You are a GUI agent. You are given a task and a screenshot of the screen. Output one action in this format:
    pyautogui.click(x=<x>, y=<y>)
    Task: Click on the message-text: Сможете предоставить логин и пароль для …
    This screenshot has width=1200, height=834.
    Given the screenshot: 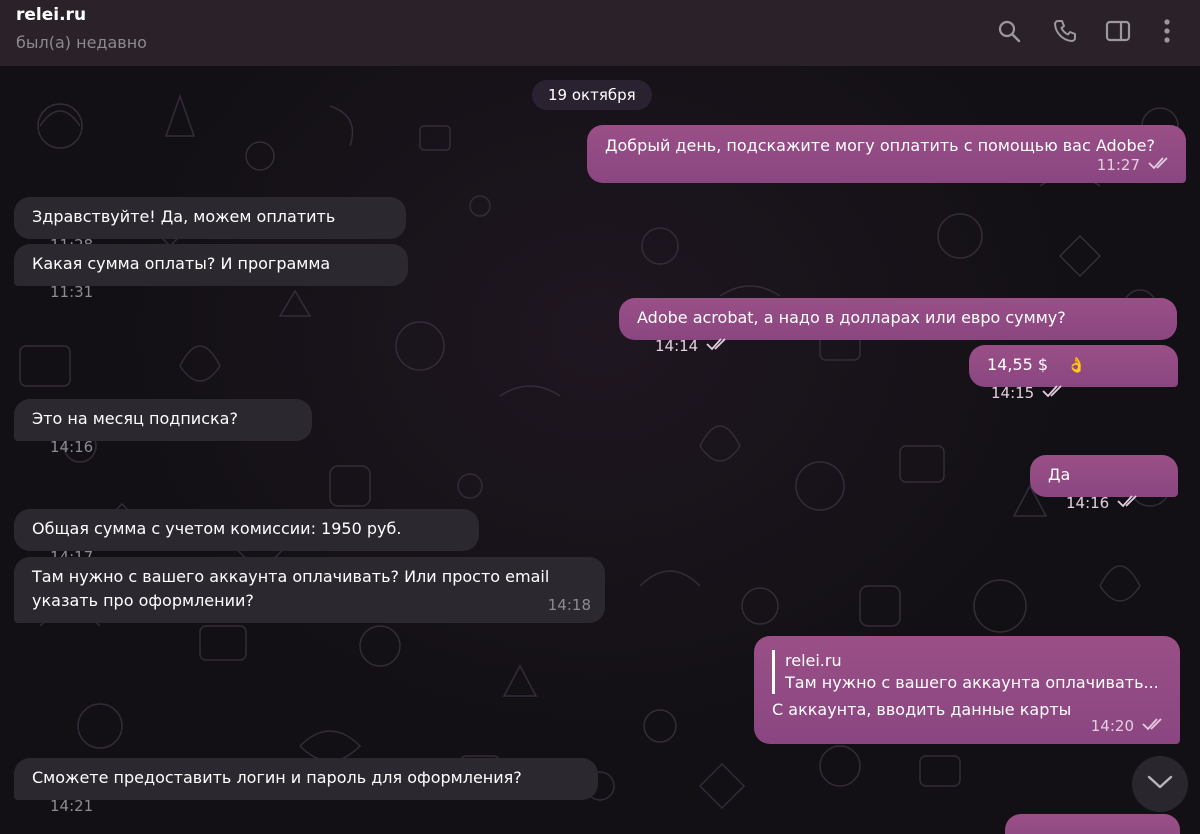 What is the action you would take?
    pyautogui.click(x=277, y=777)
    